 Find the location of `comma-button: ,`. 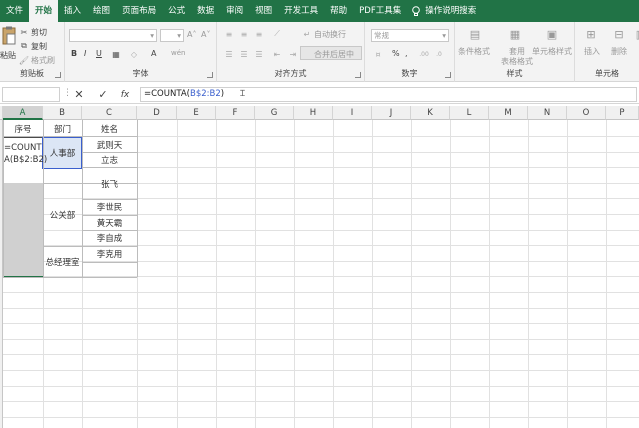

comma-button: , is located at coordinates (406, 53).